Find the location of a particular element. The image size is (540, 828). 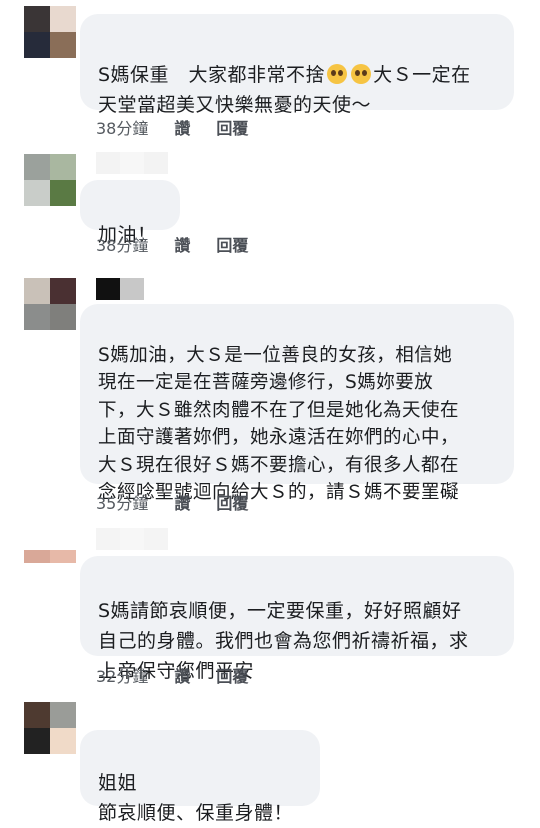

timestamp: 32分鐘 is located at coordinates (122, 676).